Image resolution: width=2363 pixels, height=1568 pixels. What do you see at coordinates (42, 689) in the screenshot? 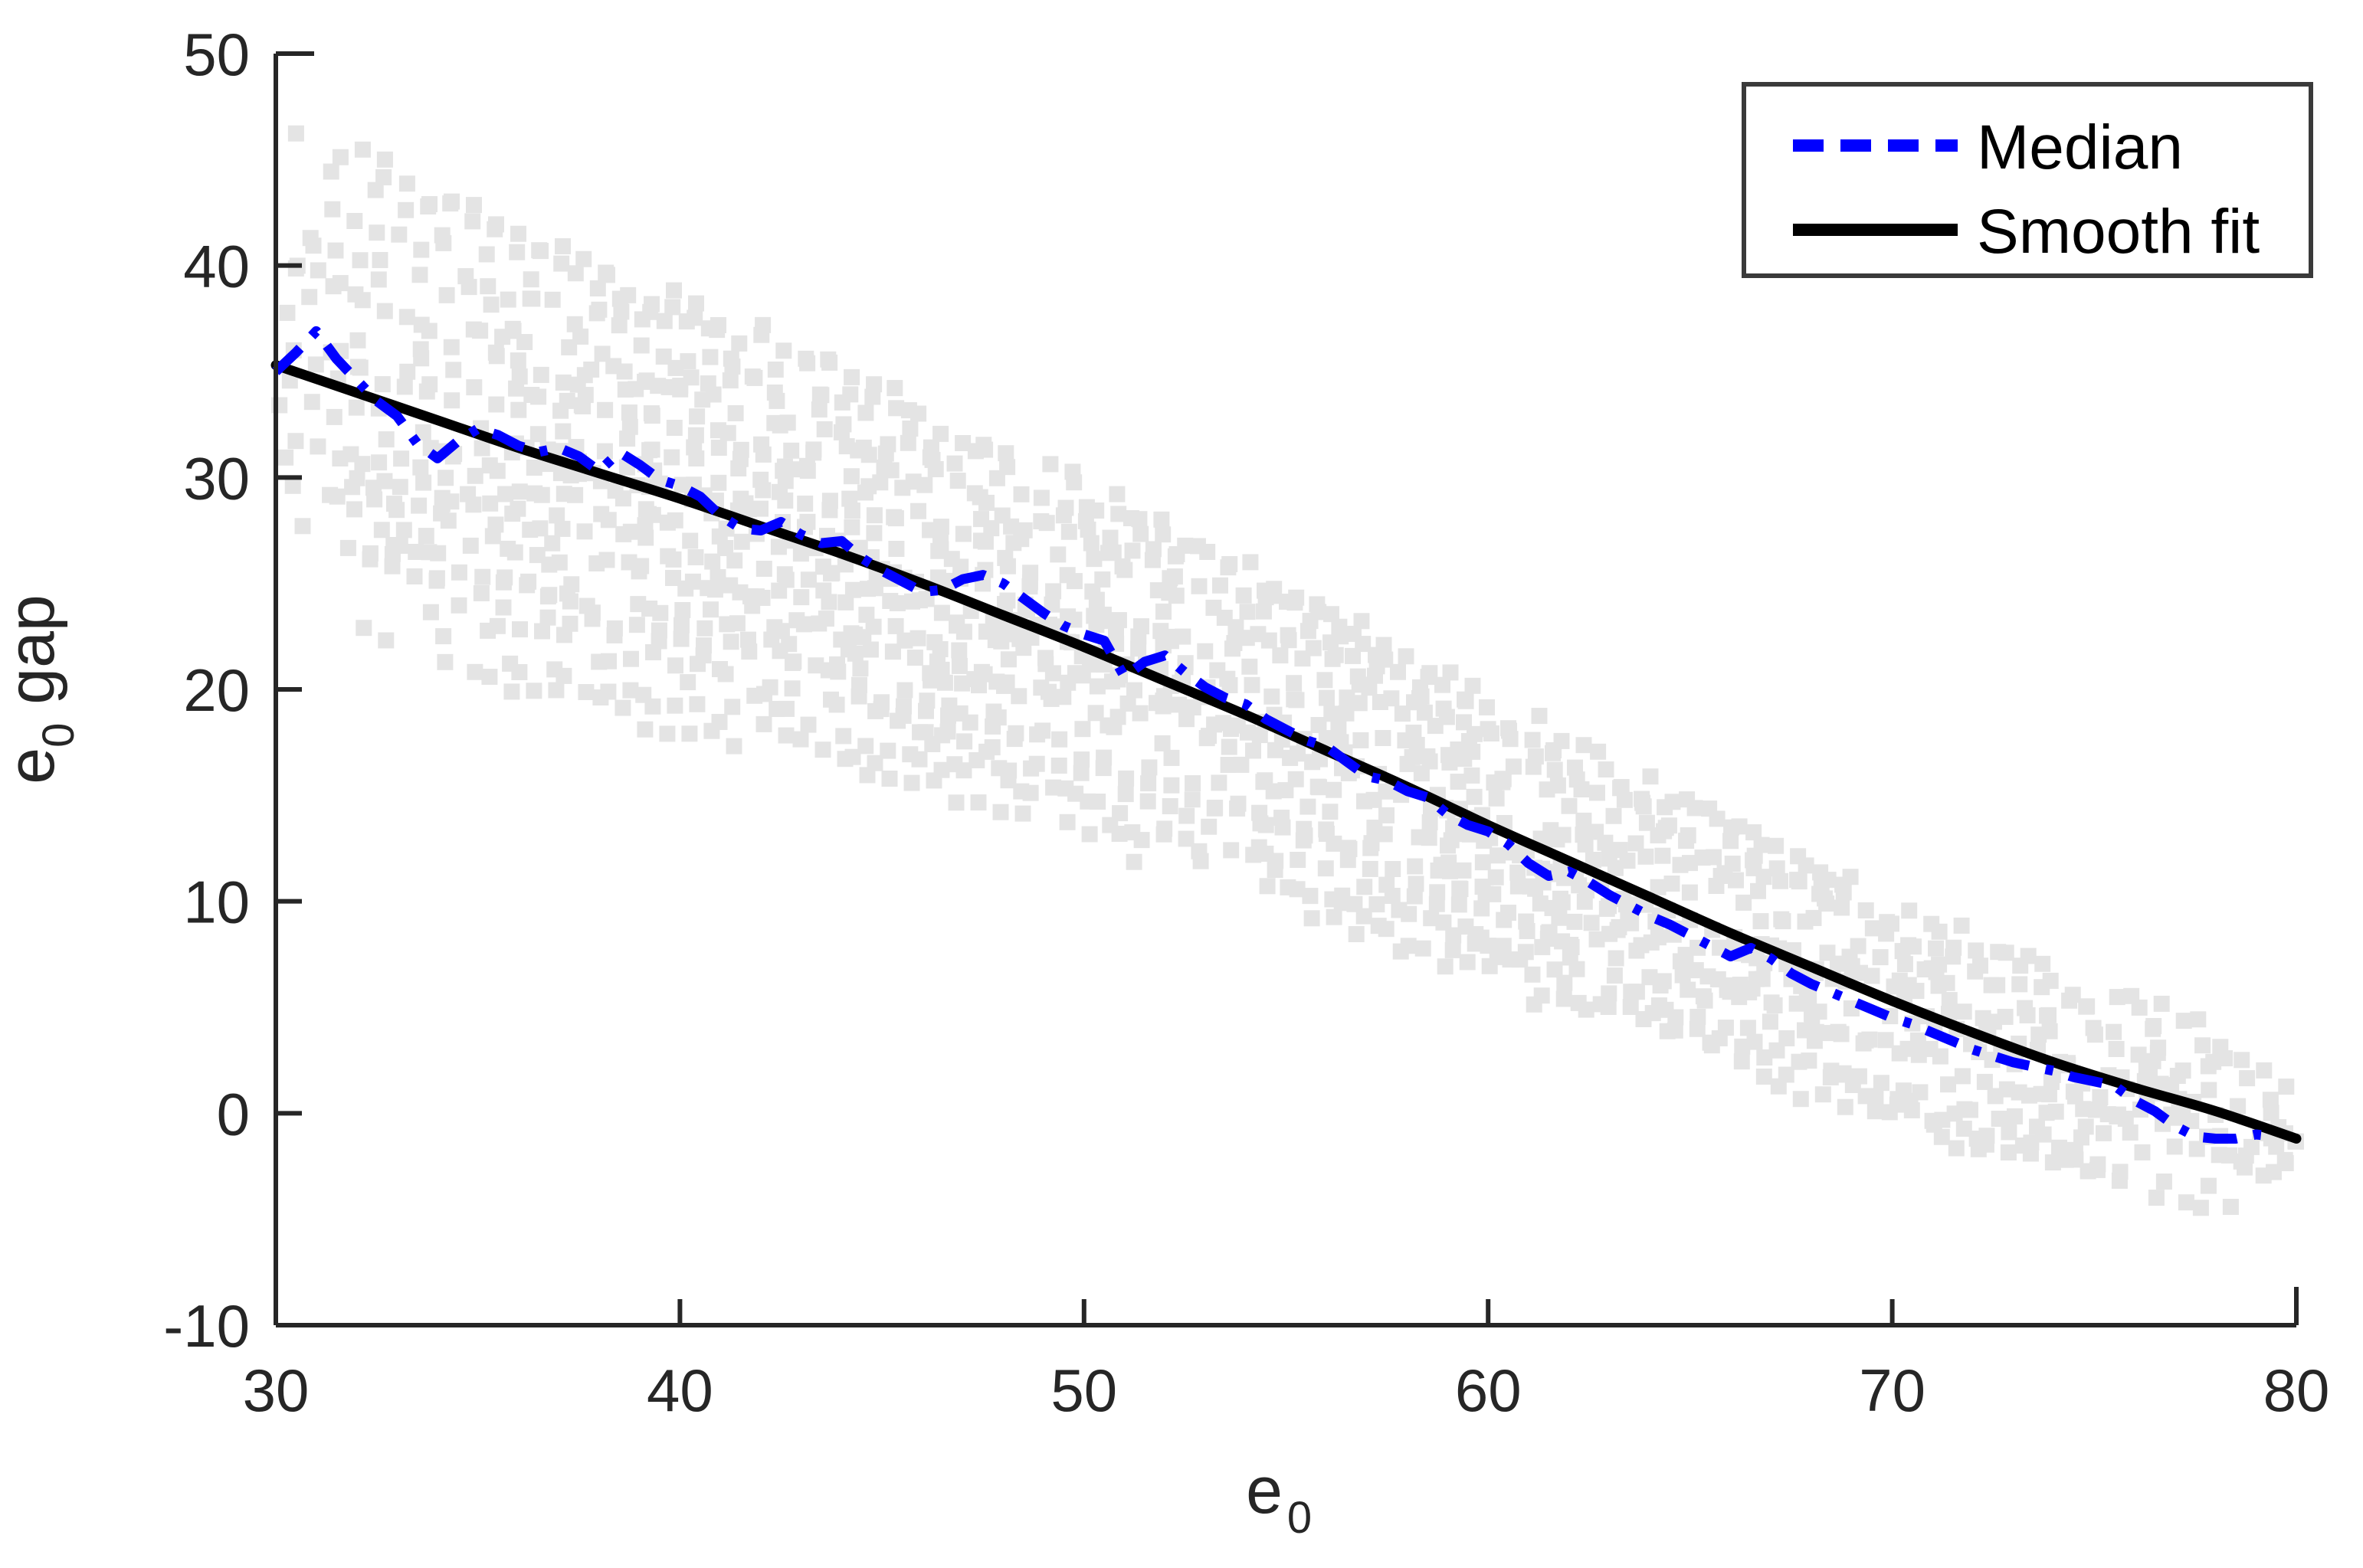
I see `y-axis-title: e0 gap` at bounding box center [42, 689].